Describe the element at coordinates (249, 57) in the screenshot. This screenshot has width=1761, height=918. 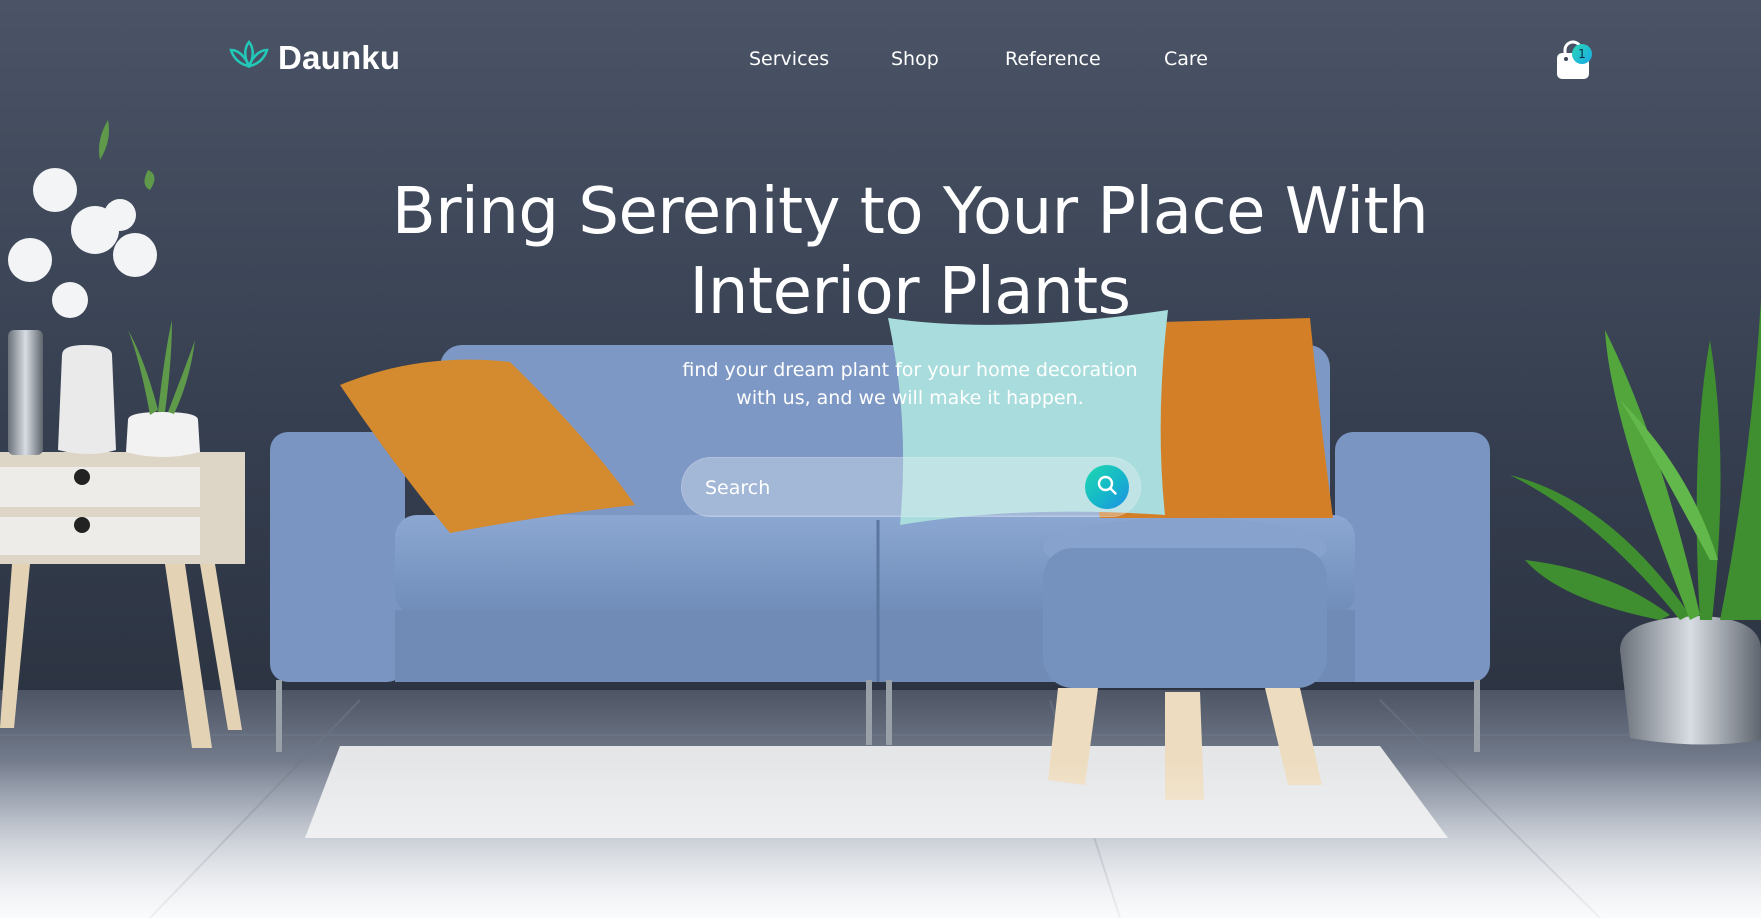
I see `lotus-icon` at that location.